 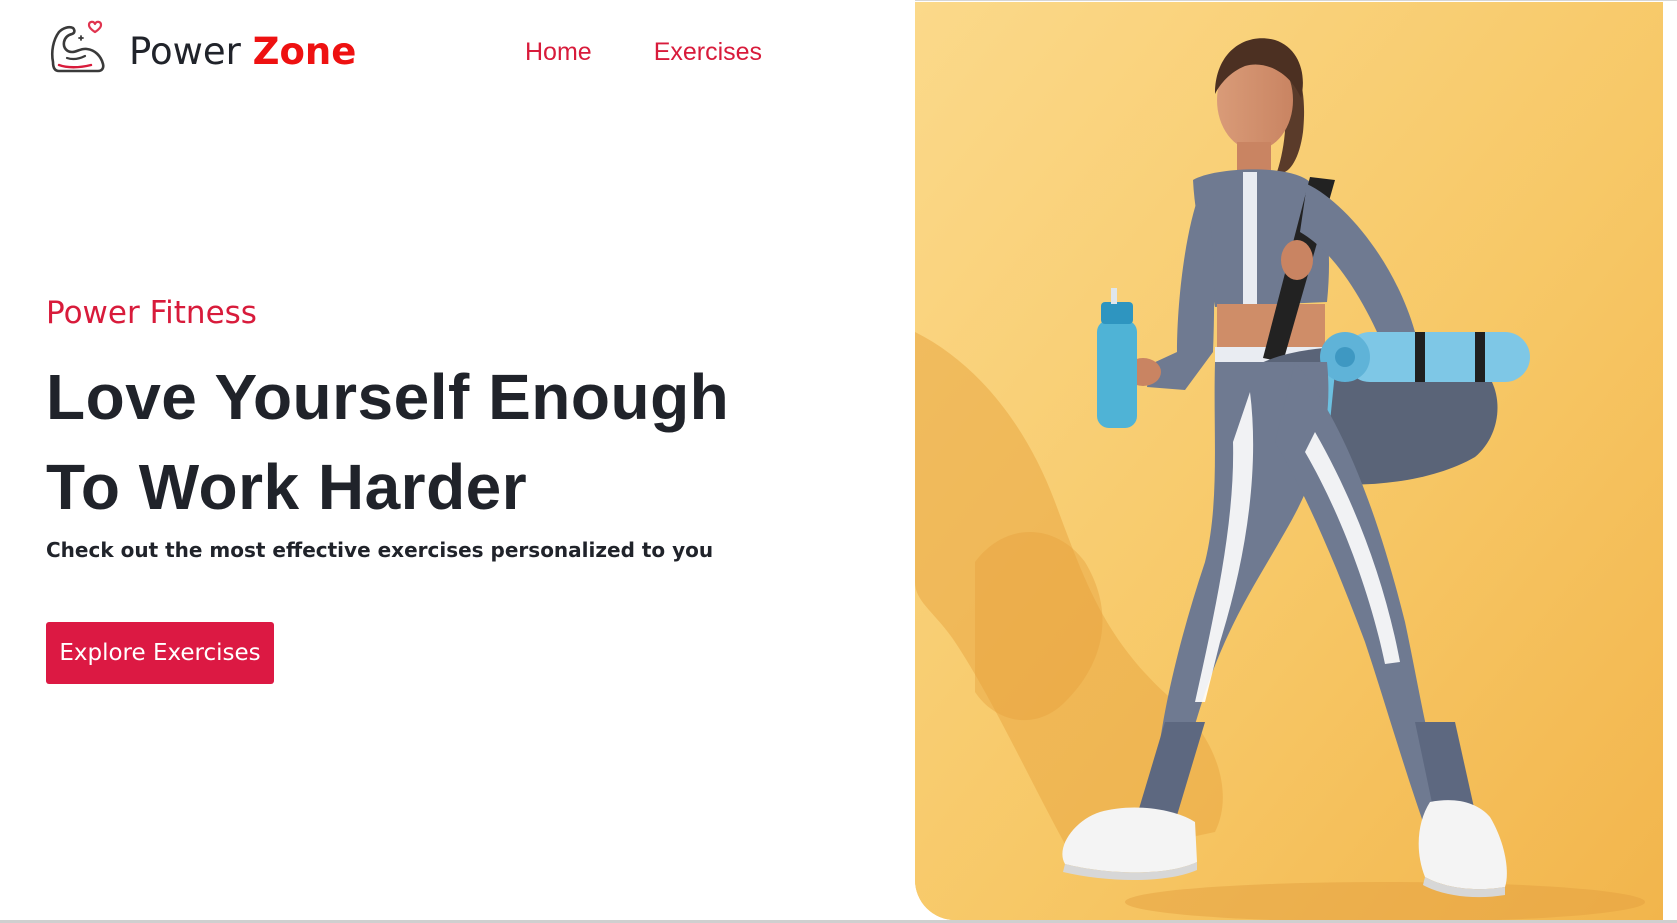 I want to click on nav-link-exercises: Exercises, so click(x=708, y=52).